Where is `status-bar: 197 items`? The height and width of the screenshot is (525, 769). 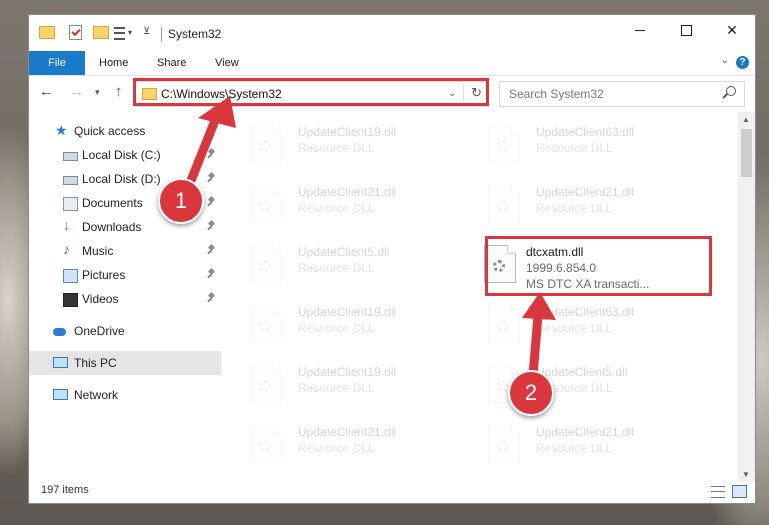 status-bar: 197 items is located at coordinates (392, 491).